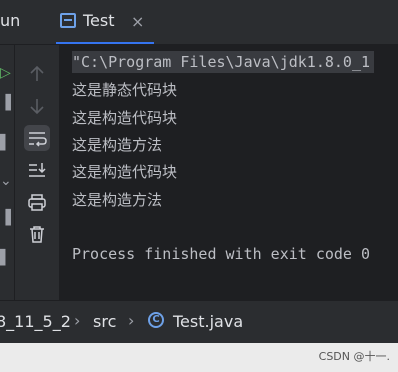 This screenshot has width=398, height=372. What do you see at coordinates (221, 254) in the screenshot?
I see `console-exit-message: Process finished with exit code 0` at bounding box center [221, 254].